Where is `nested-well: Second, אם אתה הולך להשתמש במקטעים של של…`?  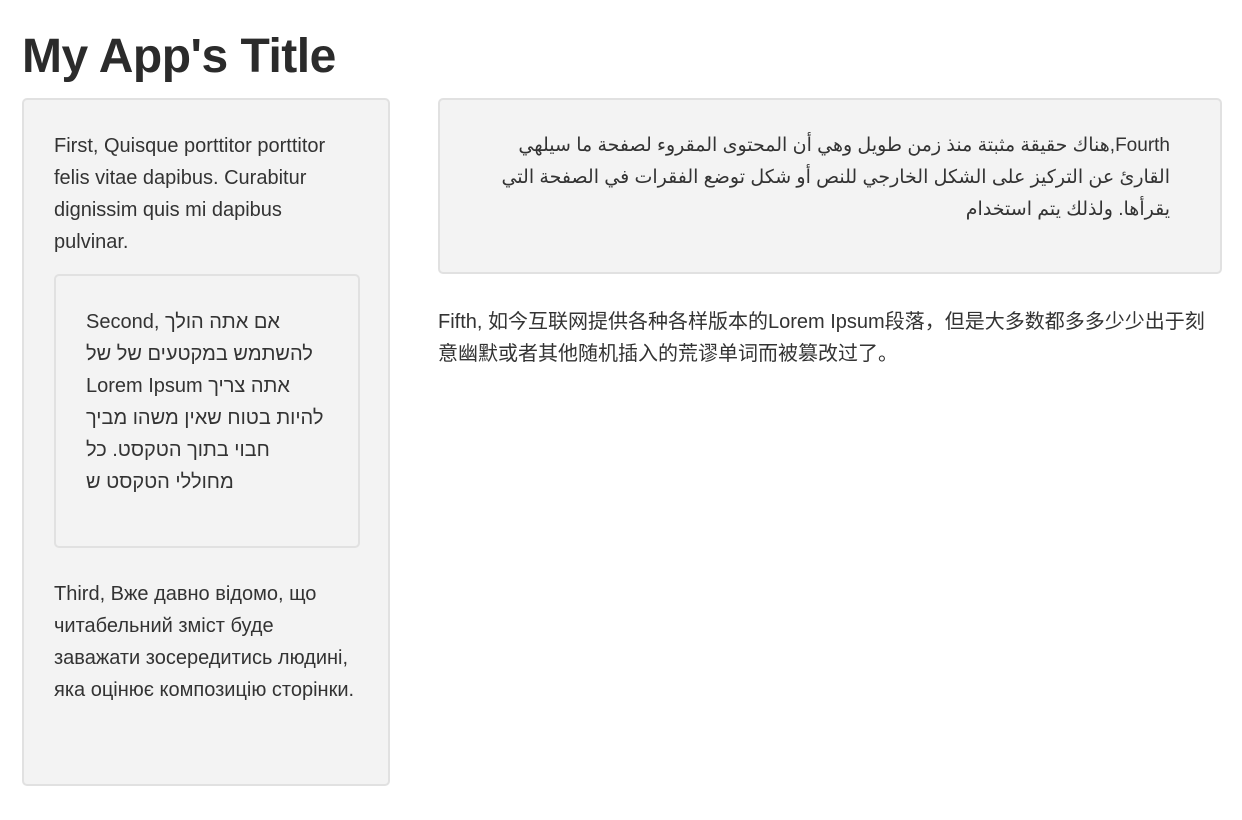 nested-well: Second, אם אתה הולך להשתמש במקטעים של של… is located at coordinates (207, 411).